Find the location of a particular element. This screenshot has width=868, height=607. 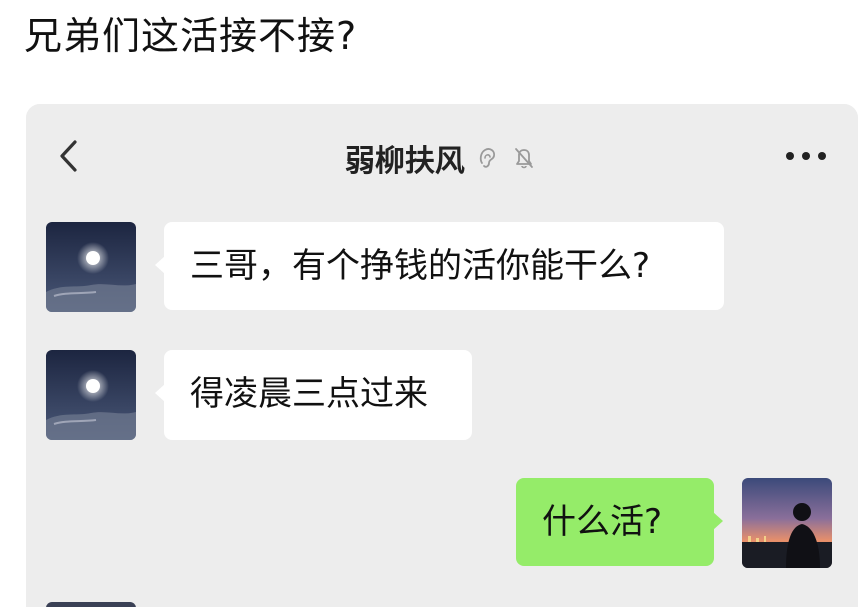

partial-contact-avatar is located at coordinates (91, 604).